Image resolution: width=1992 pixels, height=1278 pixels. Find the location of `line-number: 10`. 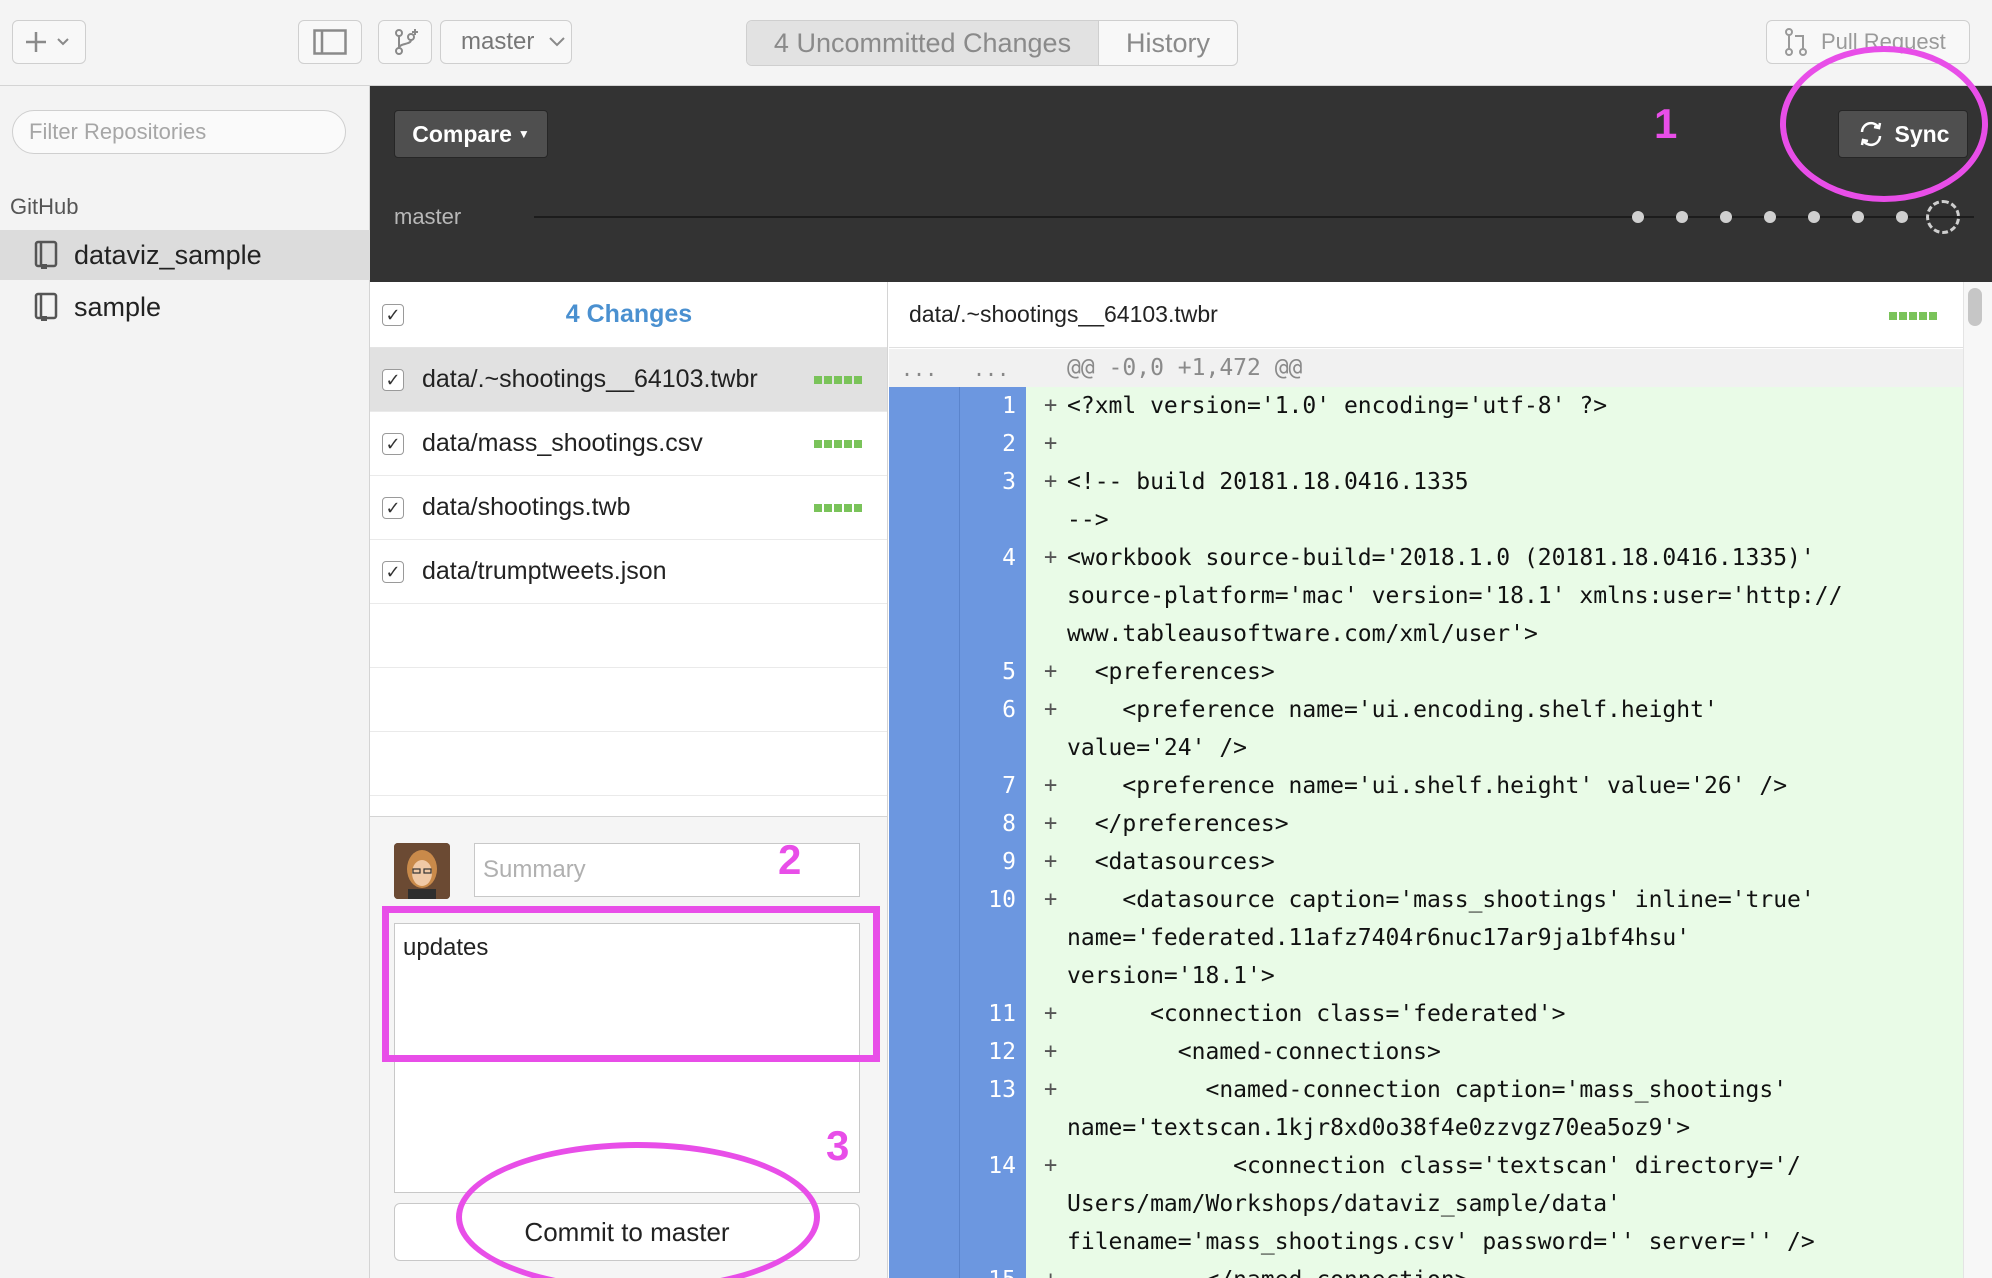

line-number: 10 is located at coordinates (1002, 900).